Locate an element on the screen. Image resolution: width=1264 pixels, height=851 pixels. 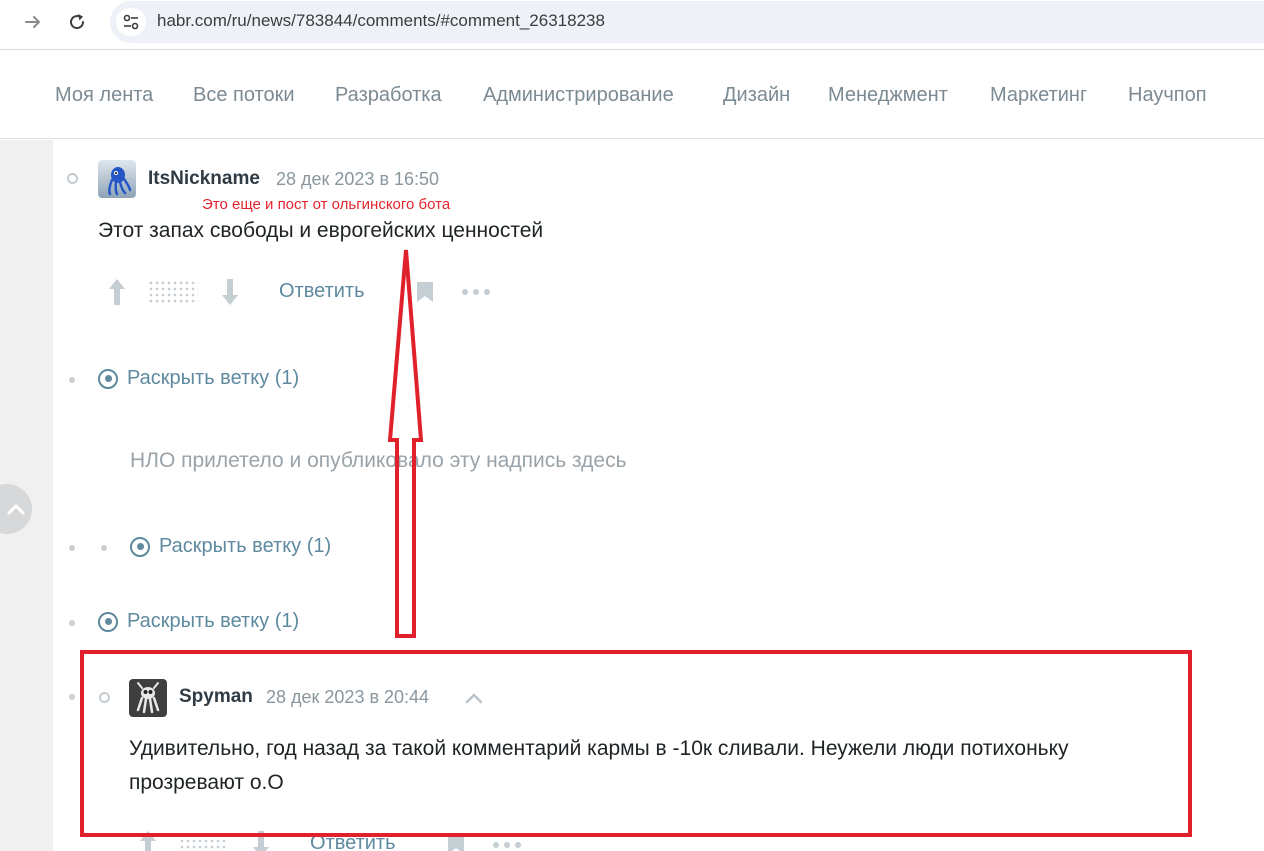
nav-item-administration: Администрирование is located at coordinates (578, 95).